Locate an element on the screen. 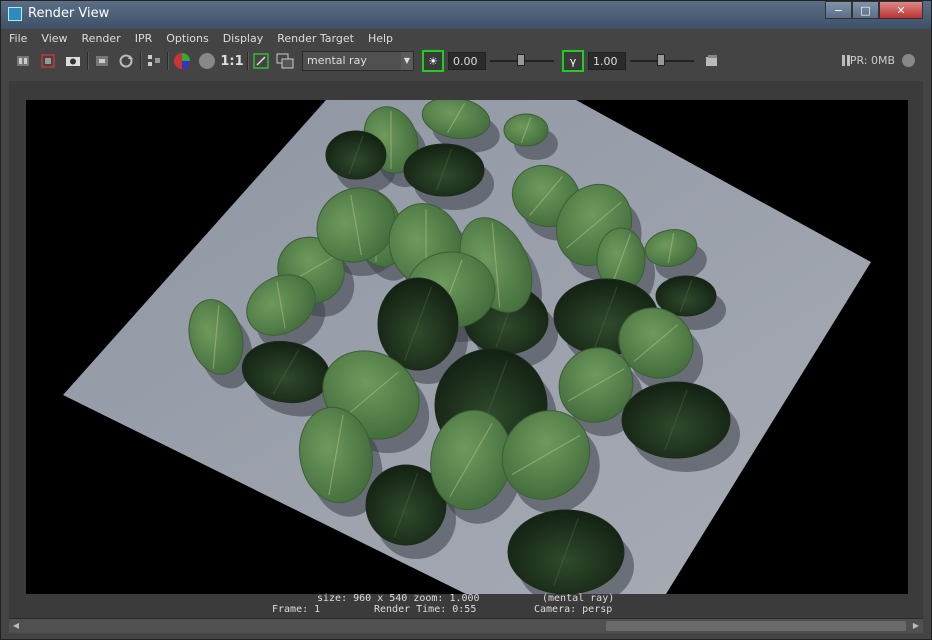 The image size is (932, 640). maximize-button: □ is located at coordinates (865, 10).